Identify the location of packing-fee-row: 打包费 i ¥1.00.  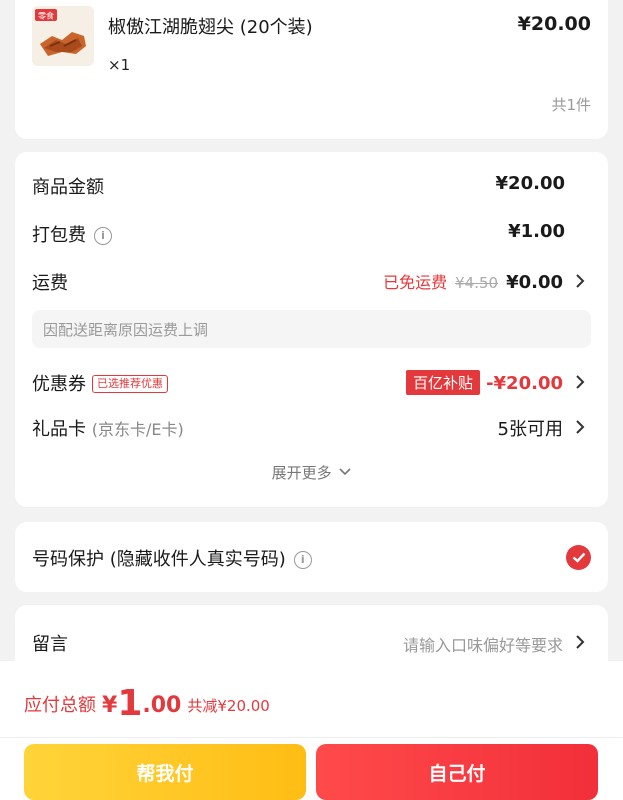
(311, 233).